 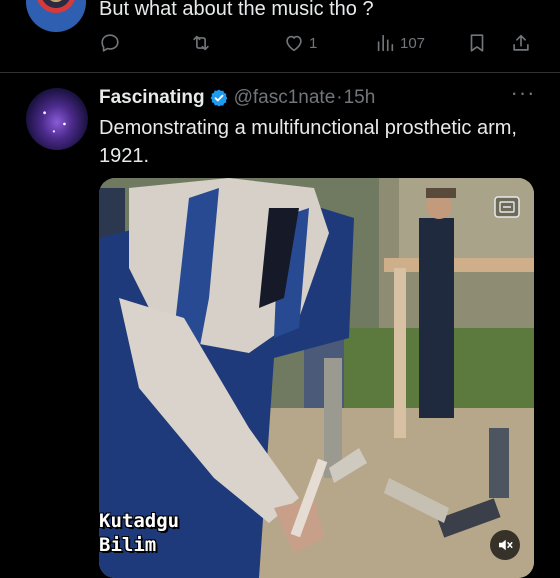 I want to click on video-watermark: Kutadgu Bilim, so click(x=139, y=533).